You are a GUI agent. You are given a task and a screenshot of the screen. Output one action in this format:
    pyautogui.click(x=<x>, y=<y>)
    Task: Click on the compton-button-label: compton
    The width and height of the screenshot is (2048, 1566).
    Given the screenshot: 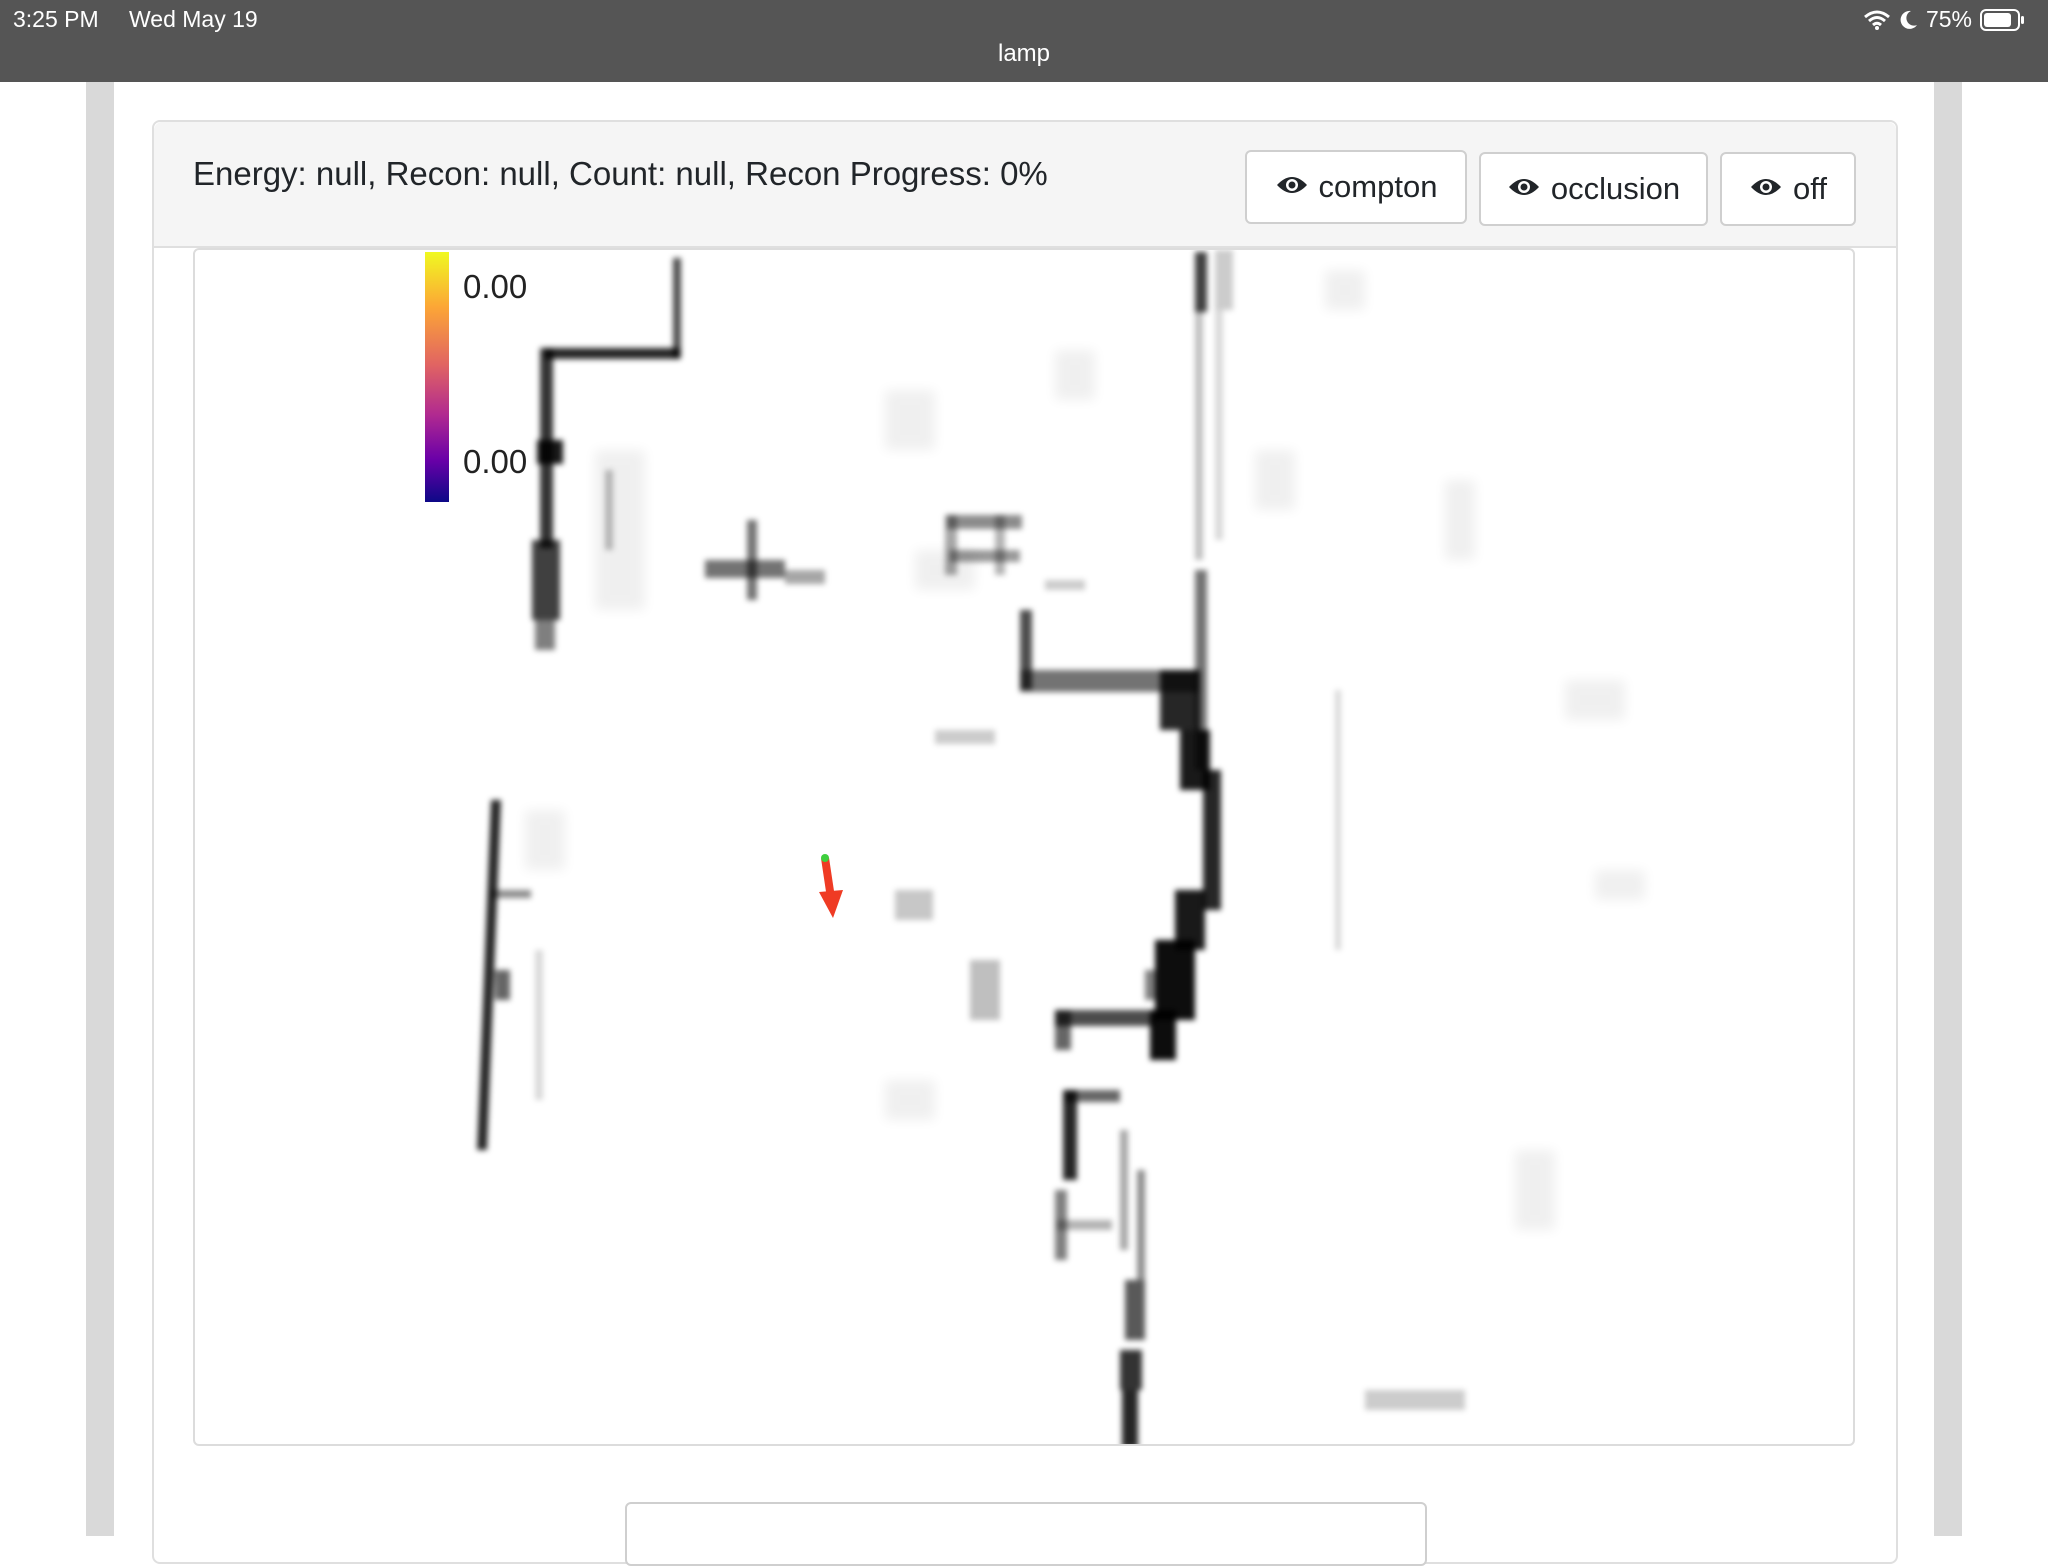 What is the action you would take?
    pyautogui.click(x=1378, y=186)
    